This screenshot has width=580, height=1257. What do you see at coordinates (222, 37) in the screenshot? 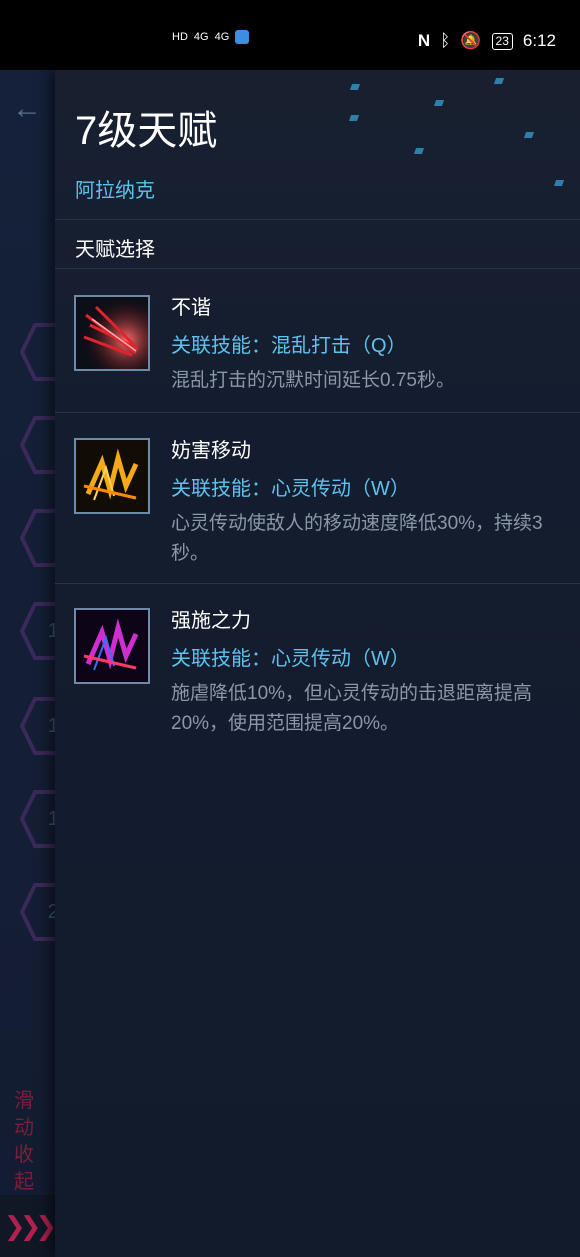
I see `signal-4g-icon-2: 4G` at bounding box center [222, 37].